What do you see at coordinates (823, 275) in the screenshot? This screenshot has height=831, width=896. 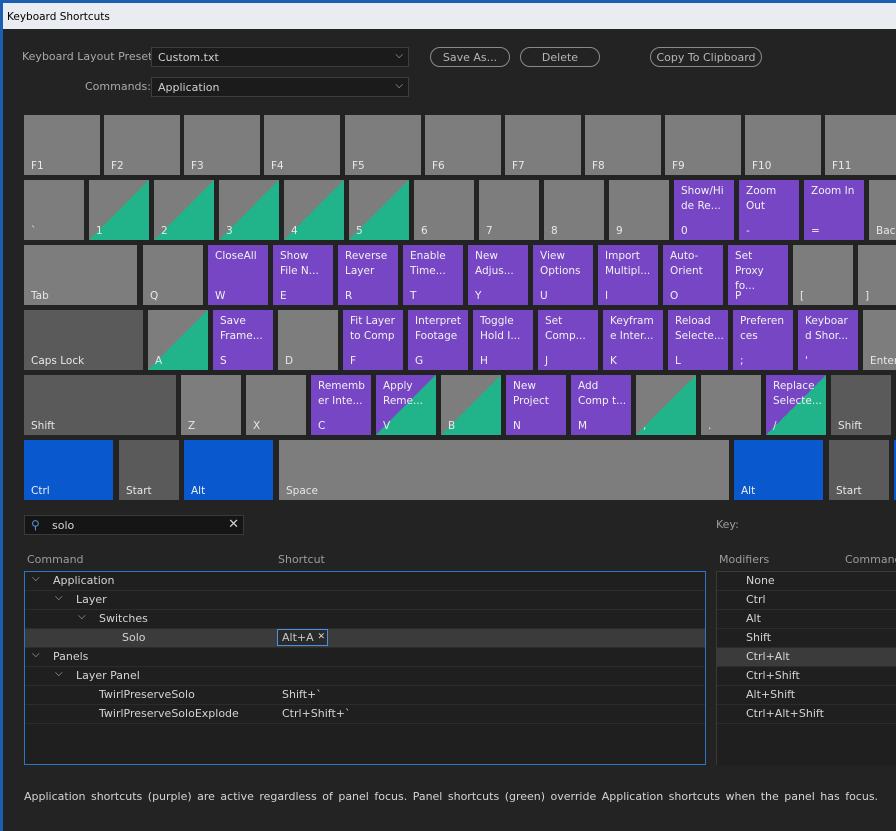 I see `key--: [` at bounding box center [823, 275].